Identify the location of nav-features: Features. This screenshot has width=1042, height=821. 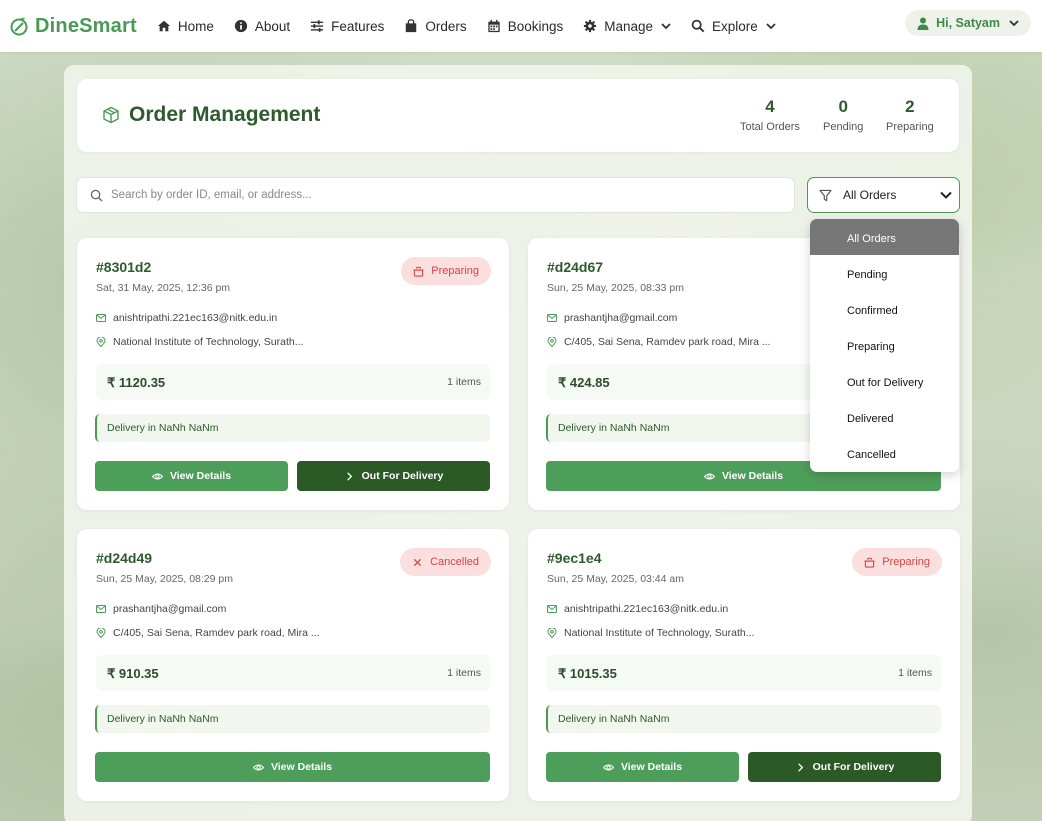
(347, 26).